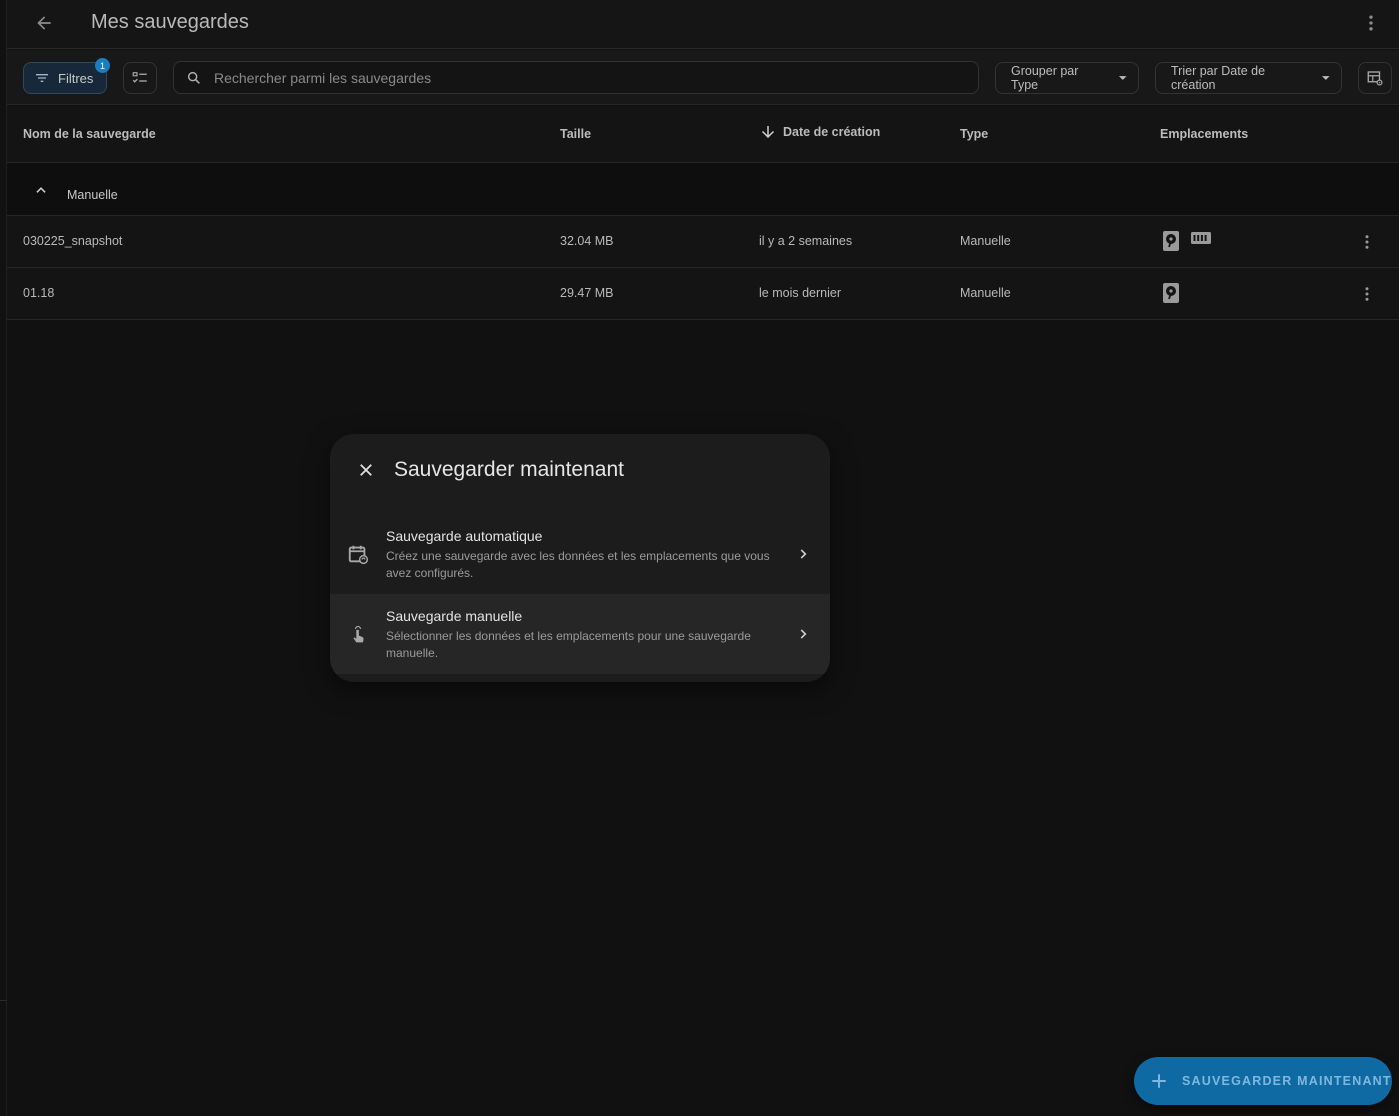 The height and width of the screenshot is (1116, 1399). I want to click on filters-label: Filtres, so click(76, 78).